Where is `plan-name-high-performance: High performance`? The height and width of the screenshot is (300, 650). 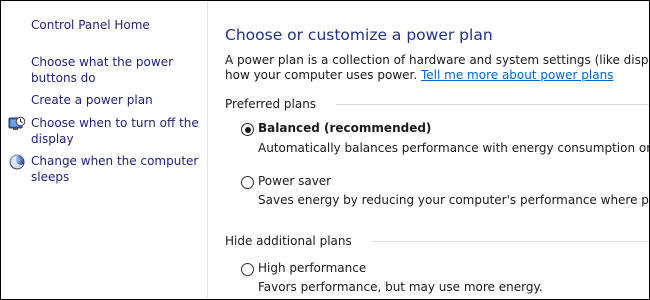
plan-name-high-performance: High performance is located at coordinates (312, 268).